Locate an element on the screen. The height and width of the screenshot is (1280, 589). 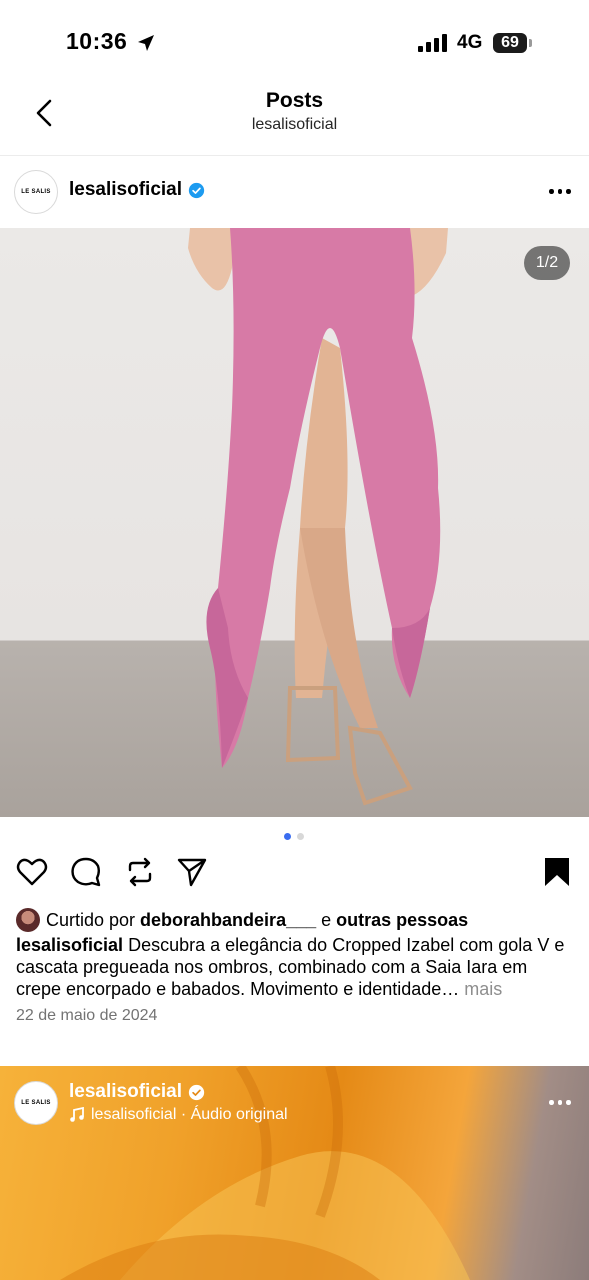
next-post-avatar: LE SALIS is located at coordinates (36, 1103).